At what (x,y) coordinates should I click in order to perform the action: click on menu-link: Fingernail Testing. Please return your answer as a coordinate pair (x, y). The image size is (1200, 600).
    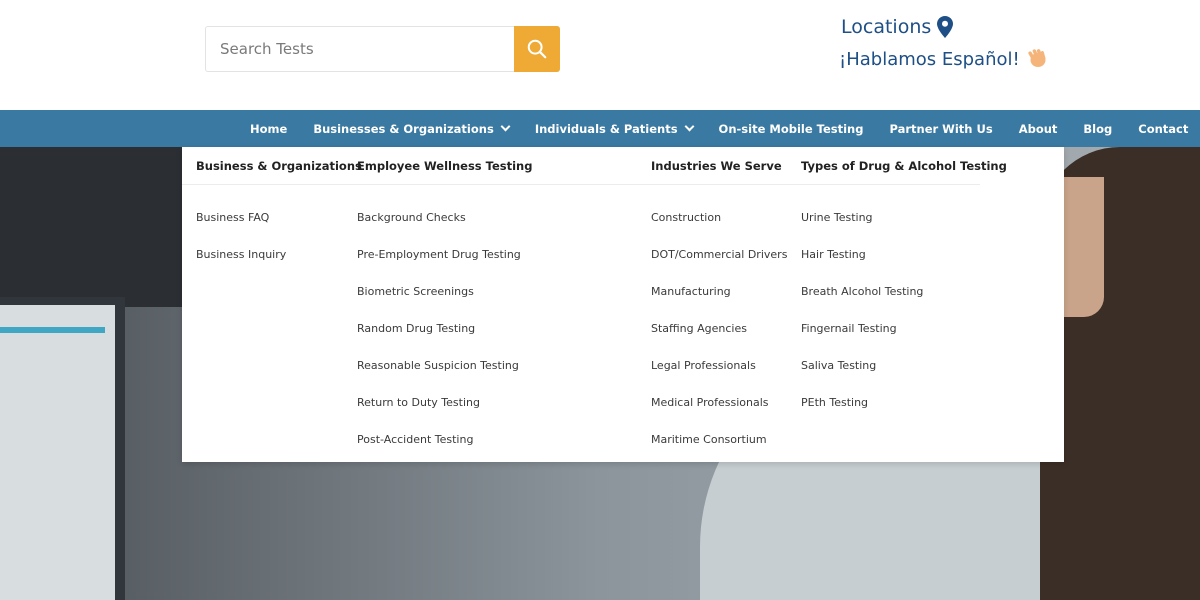
    Looking at the image, I should click on (904, 341).